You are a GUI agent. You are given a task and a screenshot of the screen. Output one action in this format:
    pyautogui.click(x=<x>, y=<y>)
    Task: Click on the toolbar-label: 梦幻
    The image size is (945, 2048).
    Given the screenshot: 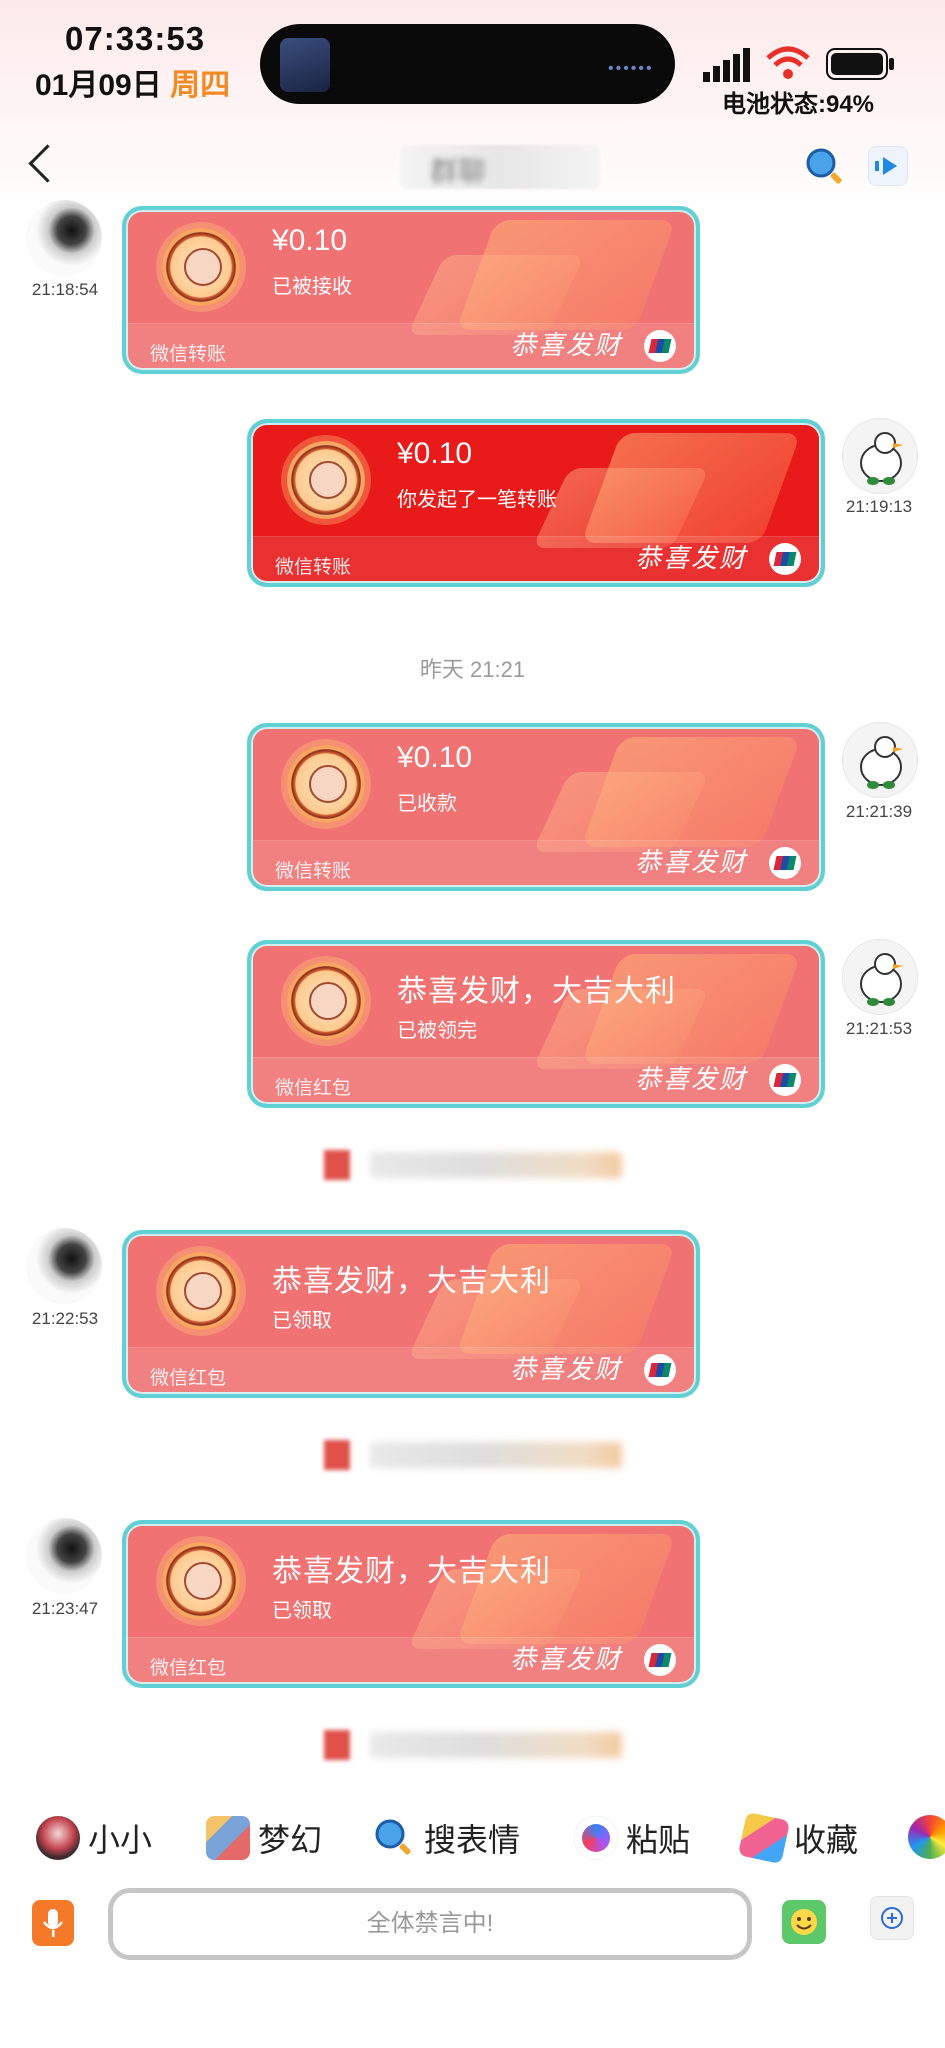 What is the action you would take?
    pyautogui.click(x=290, y=1840)
    